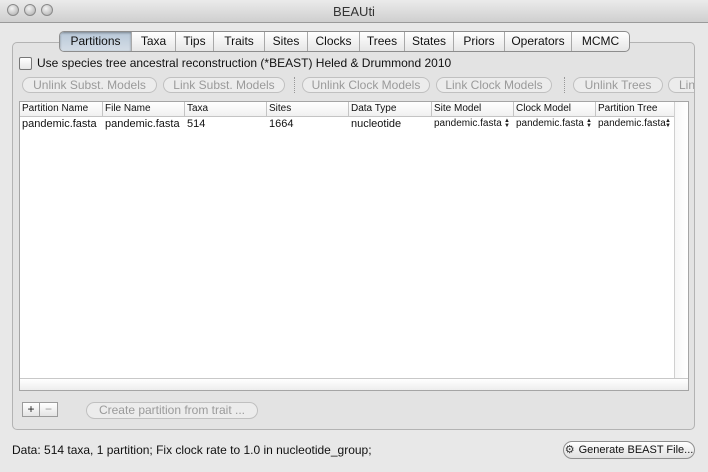  Describe the element at coordinates (153, 41) in the screenshot. I see `tab-taxa: Taxa` at that location.